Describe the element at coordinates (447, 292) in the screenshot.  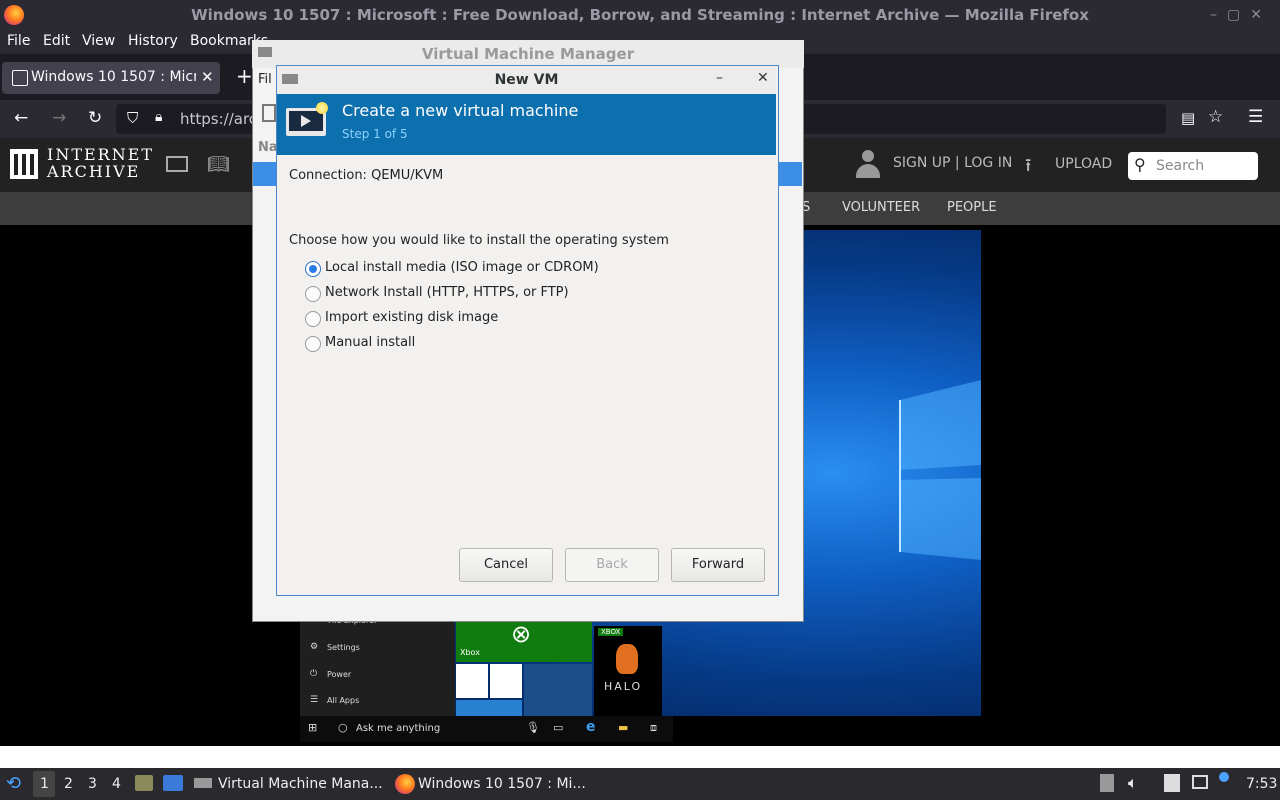
I see `network-install-label: Network Install (HTTP, HTTPS, or FTP)` at that location.